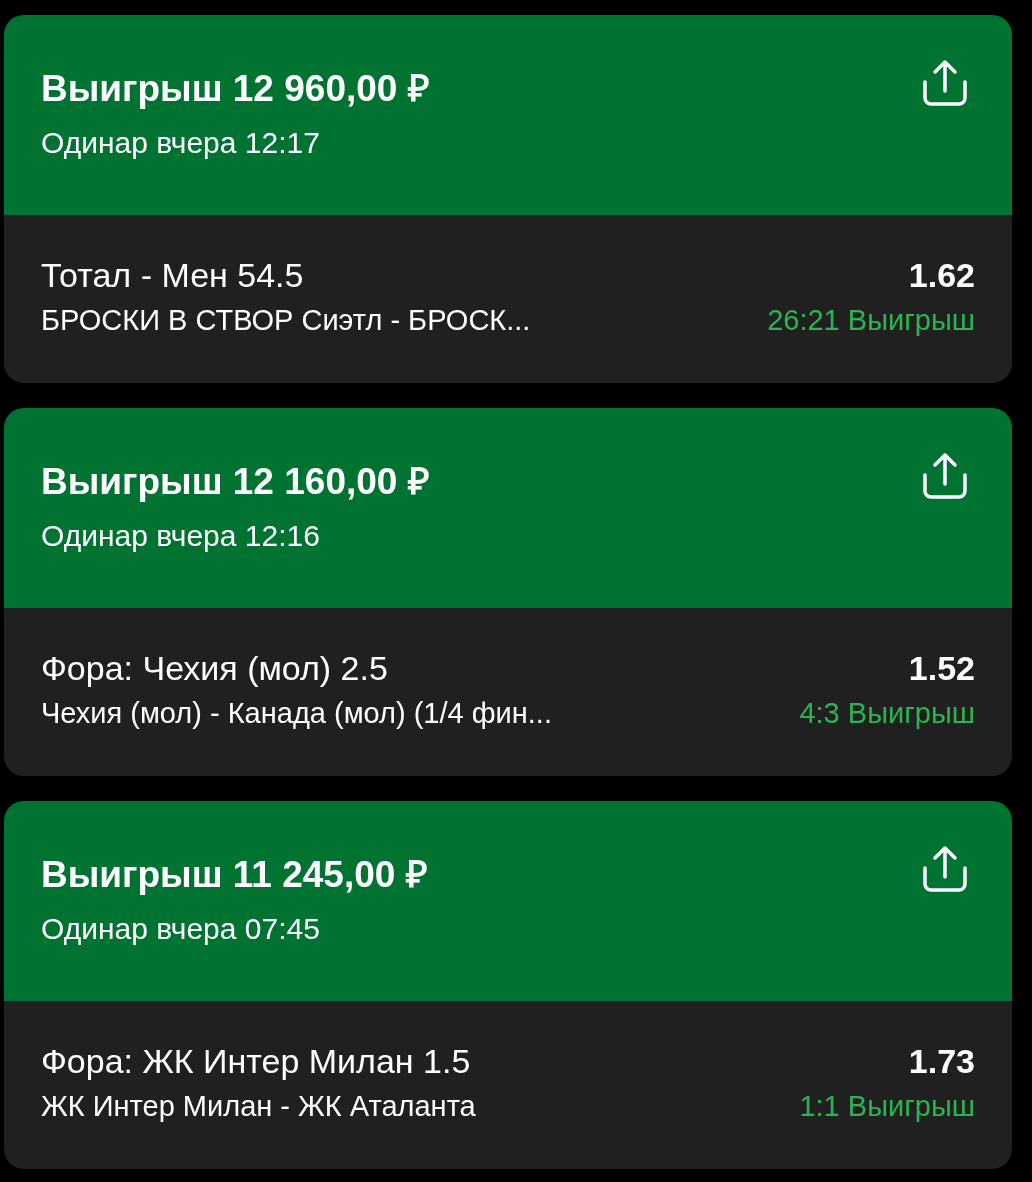 The width and height of the screenshot is (1032, 1182). What do you see at coordinates (887, 713) in the screenshot?
I see `match-result: 4:3 Выигрыш` at bounding box center [887, 713].